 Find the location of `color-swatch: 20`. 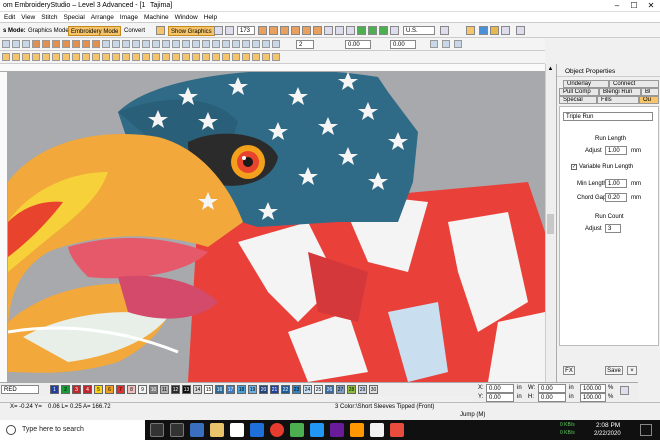

color-swatch: 20 is located at coordinates (263, 389).